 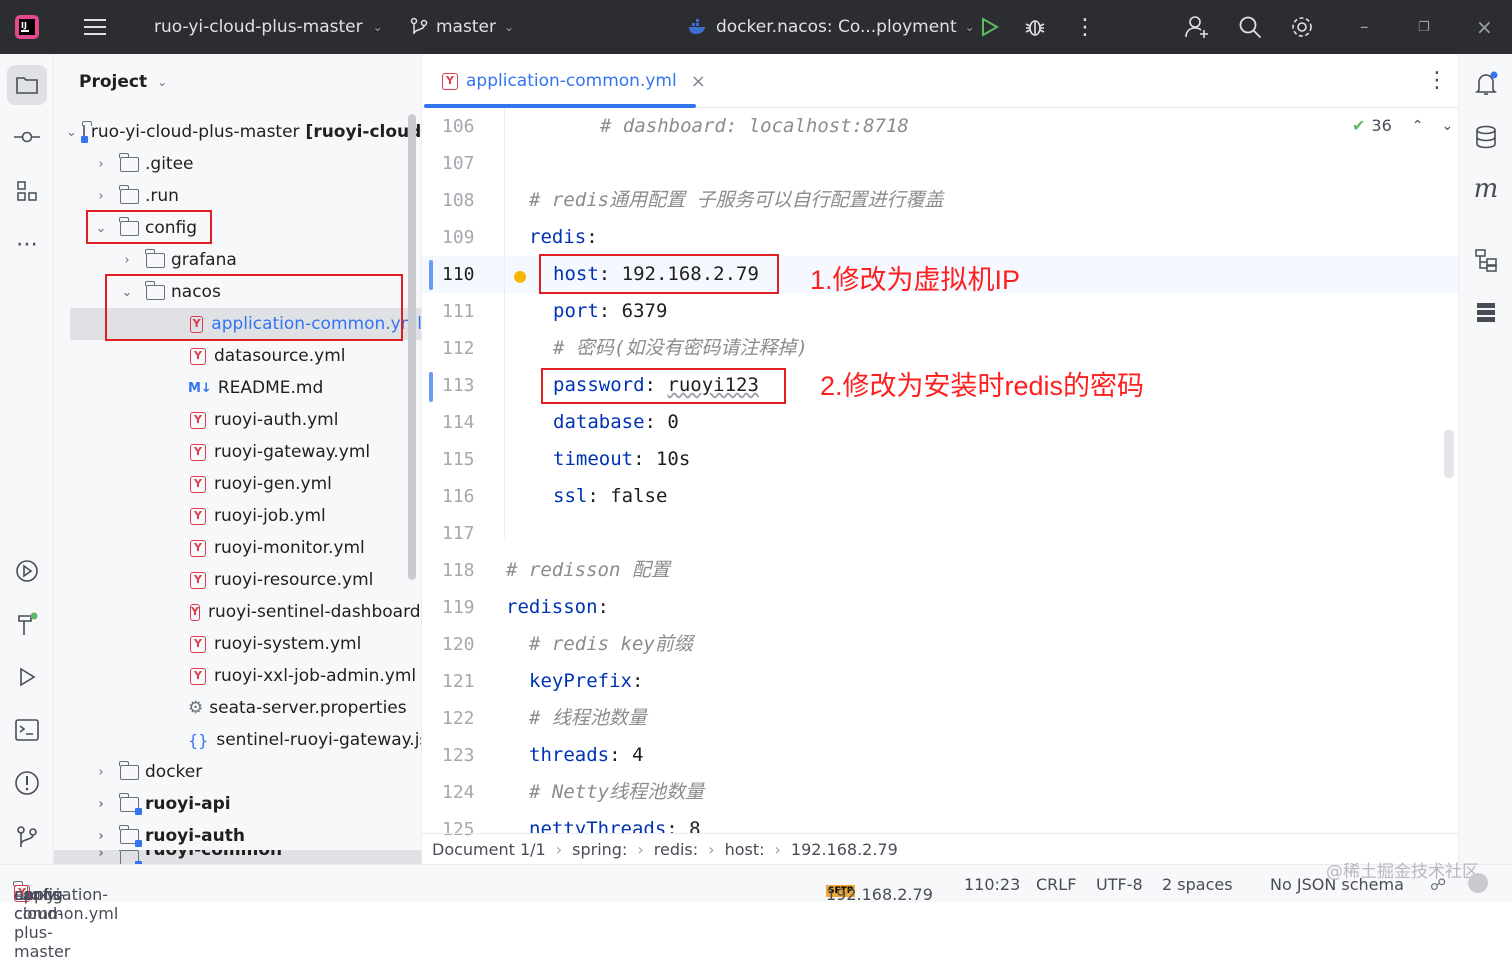 What do you see at coordinates (245, 452) in the screenshot?
I see `tree-item-ruoyi-gateway-yml: Y ruoyi-gateway.yml` at bounding box center [245, 452].